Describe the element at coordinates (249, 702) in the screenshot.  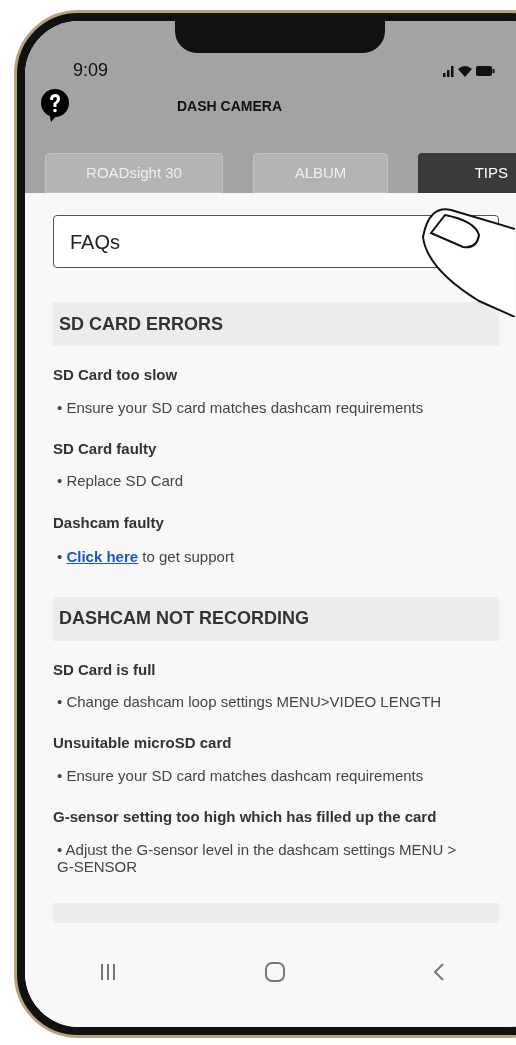
I see `faq-answer: • Change dashcam loop settings MENU>VIDEO LENGTH` at that location.